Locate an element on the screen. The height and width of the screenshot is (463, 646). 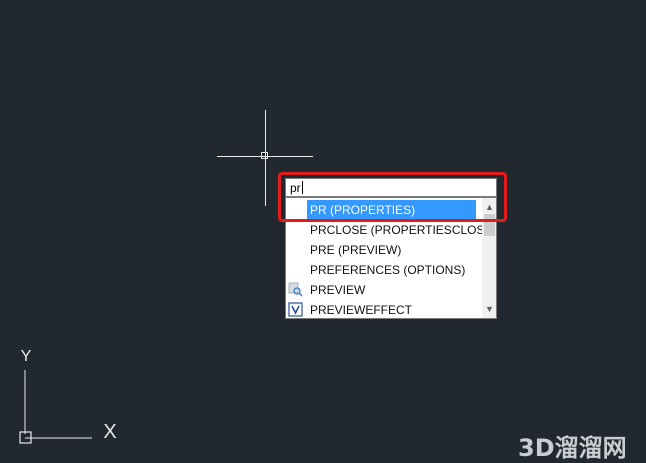
ucs-x-label: X is located at coordinates (109, 432).